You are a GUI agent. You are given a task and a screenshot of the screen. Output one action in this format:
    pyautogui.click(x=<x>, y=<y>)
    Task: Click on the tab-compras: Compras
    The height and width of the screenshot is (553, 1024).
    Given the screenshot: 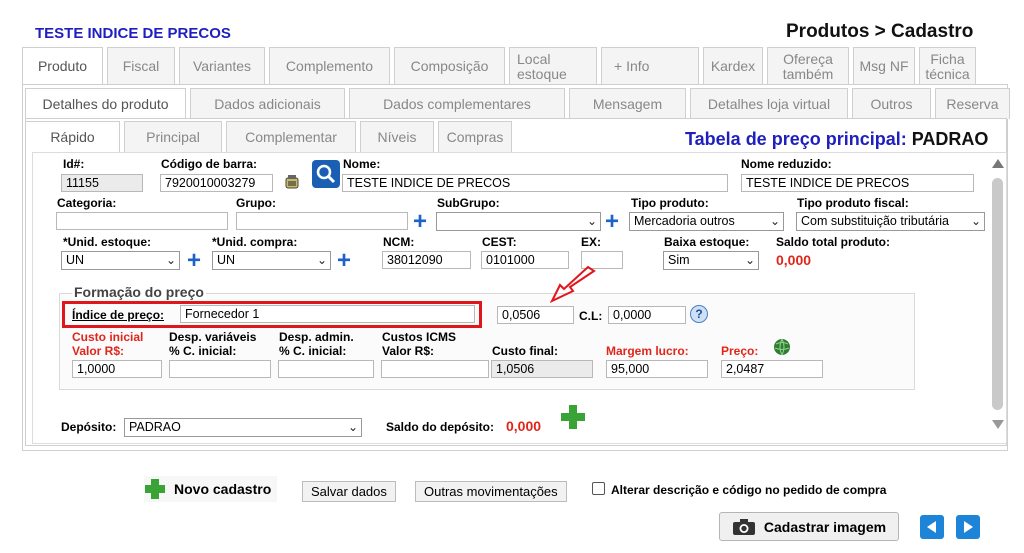 What is the action you would take?
    pyautogui.click(x=475, y=137)
    